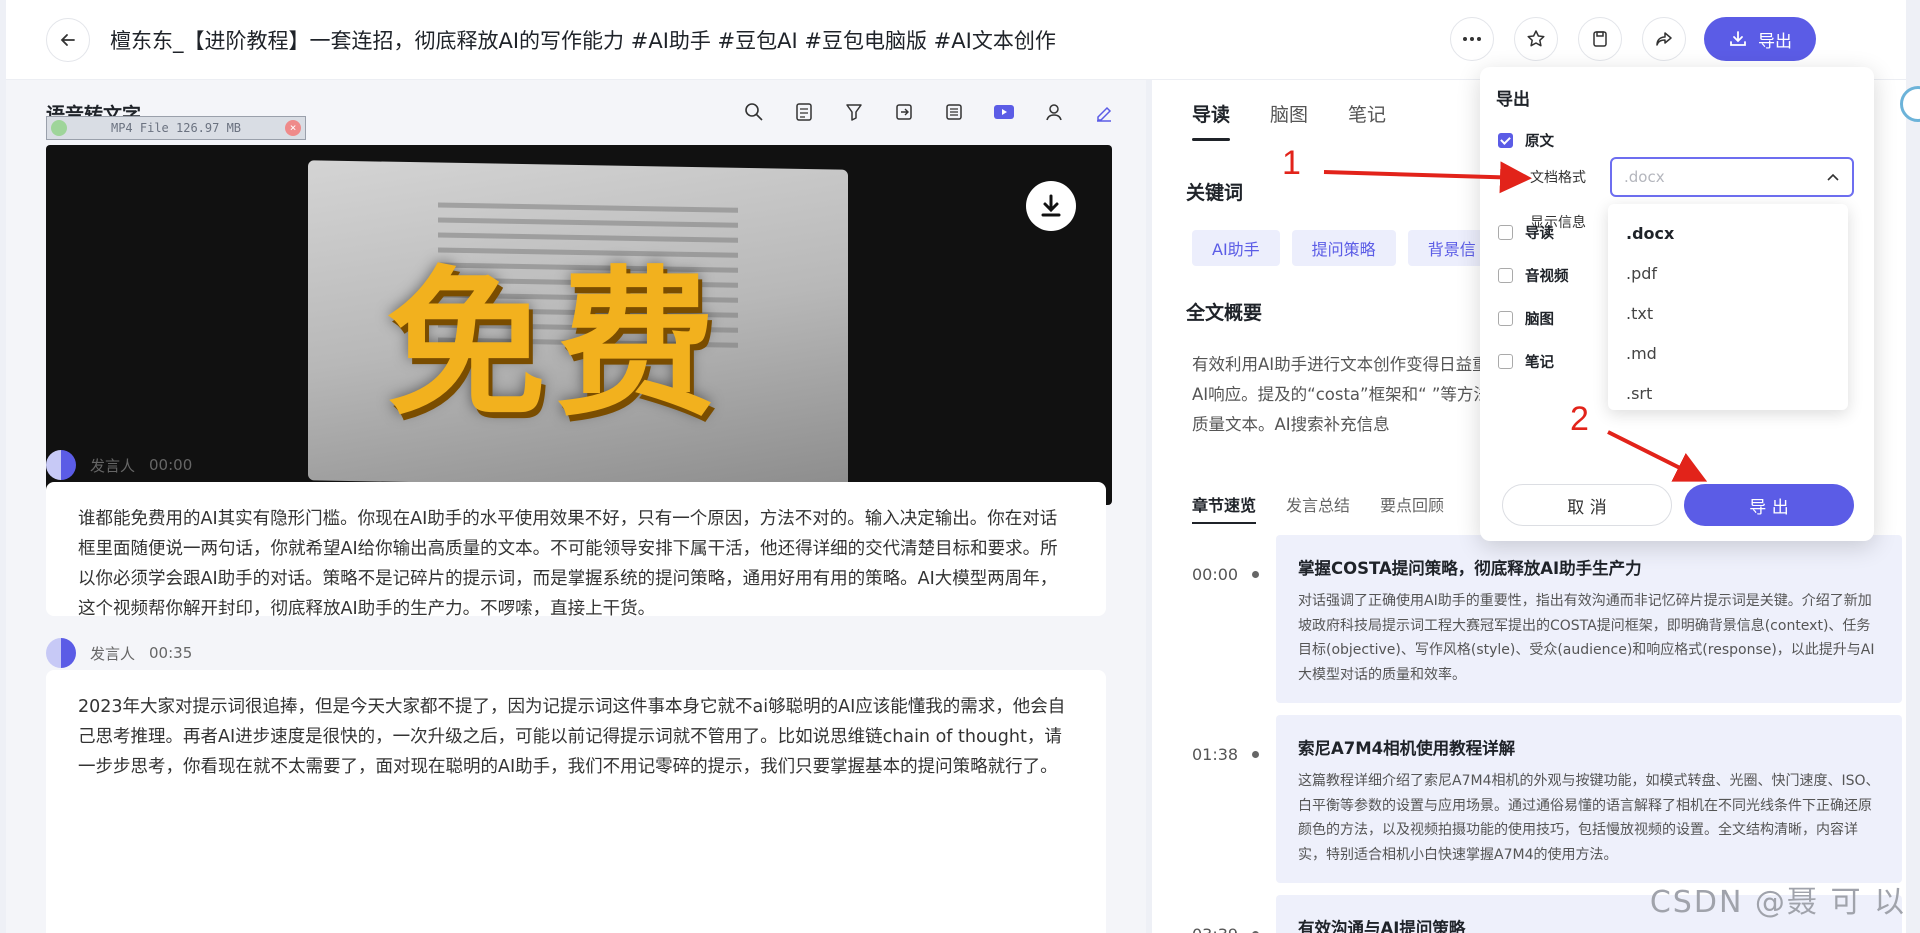  What do you see at coordinates (1427, 177) in the screenshot?
I see `arrow-to-format` at bounding box center [1427, 177].